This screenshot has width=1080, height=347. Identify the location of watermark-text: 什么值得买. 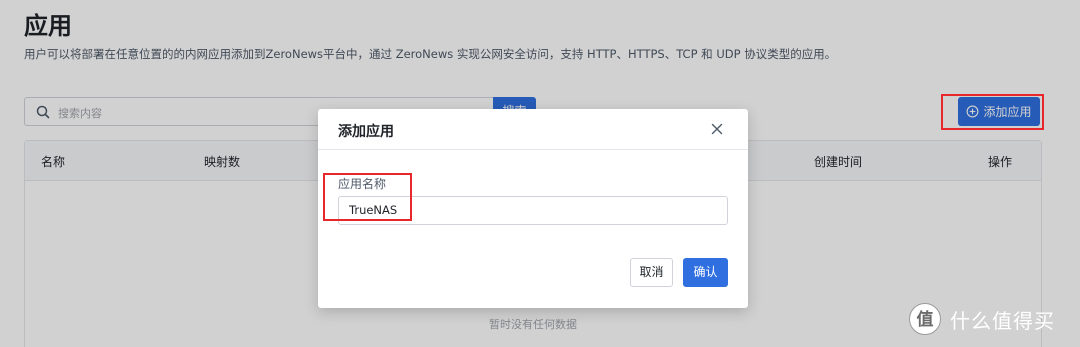
(1002, 320).